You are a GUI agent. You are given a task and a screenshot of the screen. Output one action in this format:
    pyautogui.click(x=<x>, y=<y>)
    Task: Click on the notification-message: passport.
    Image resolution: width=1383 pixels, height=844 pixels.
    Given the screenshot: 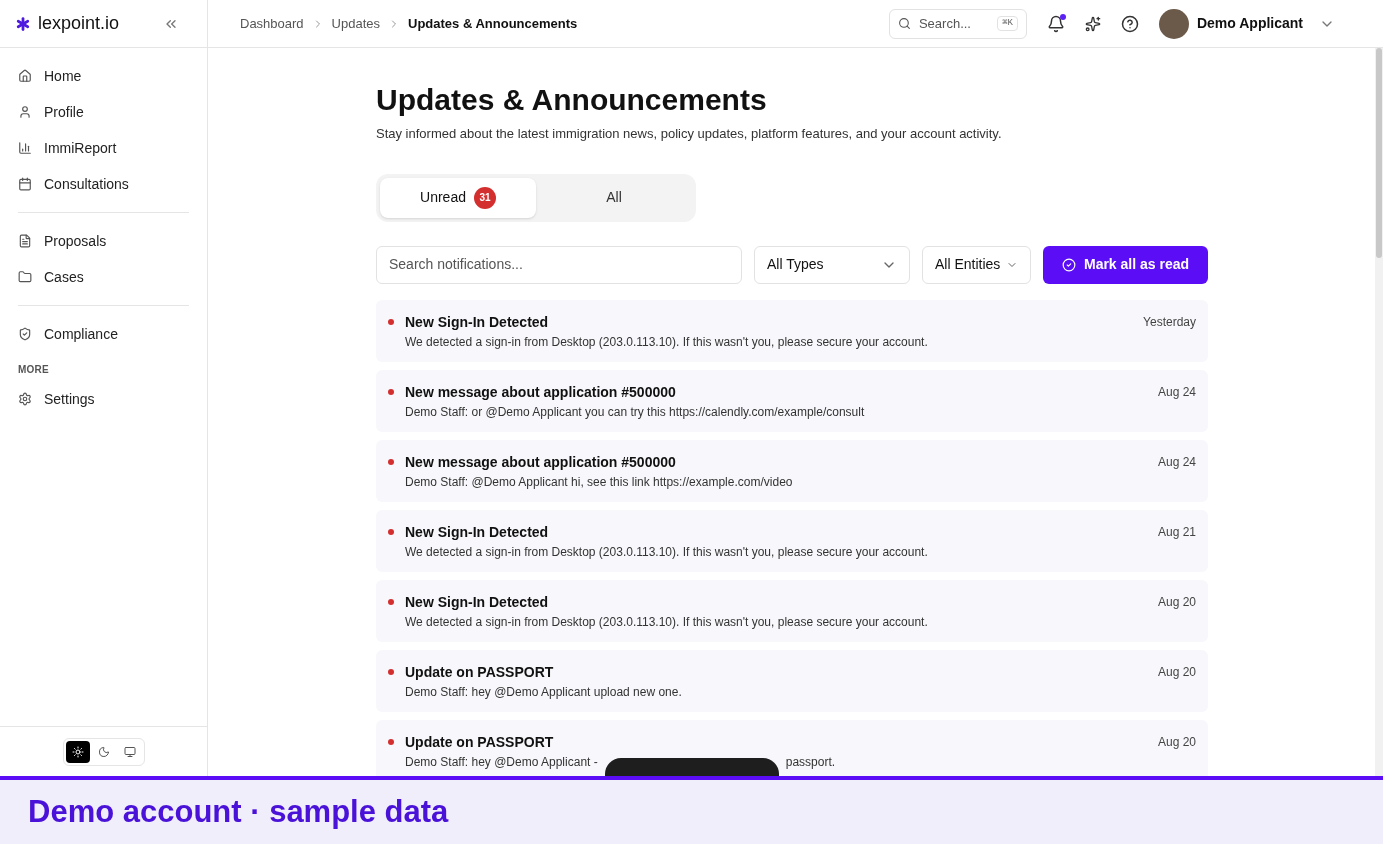 What is the action you would take?
    pyautogui.click(x=810, y=762)
    